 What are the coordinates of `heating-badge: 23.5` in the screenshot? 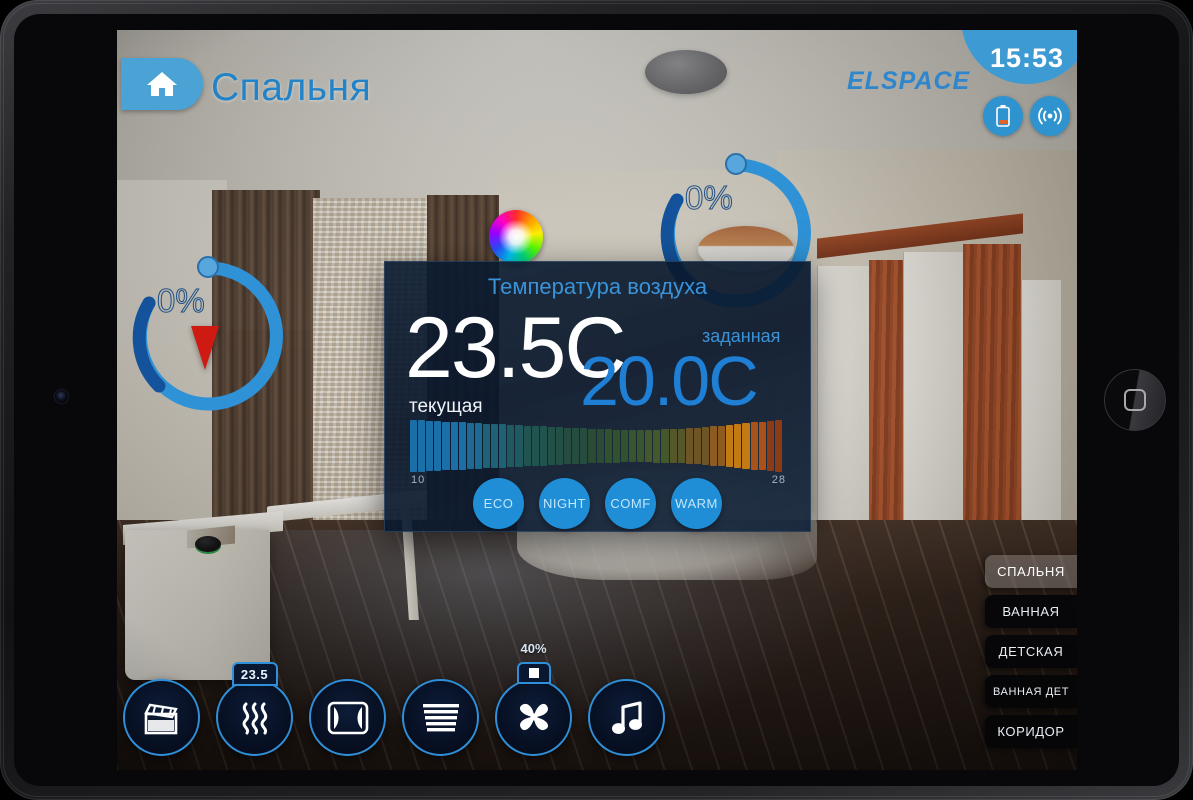 It's located at (254, 674).